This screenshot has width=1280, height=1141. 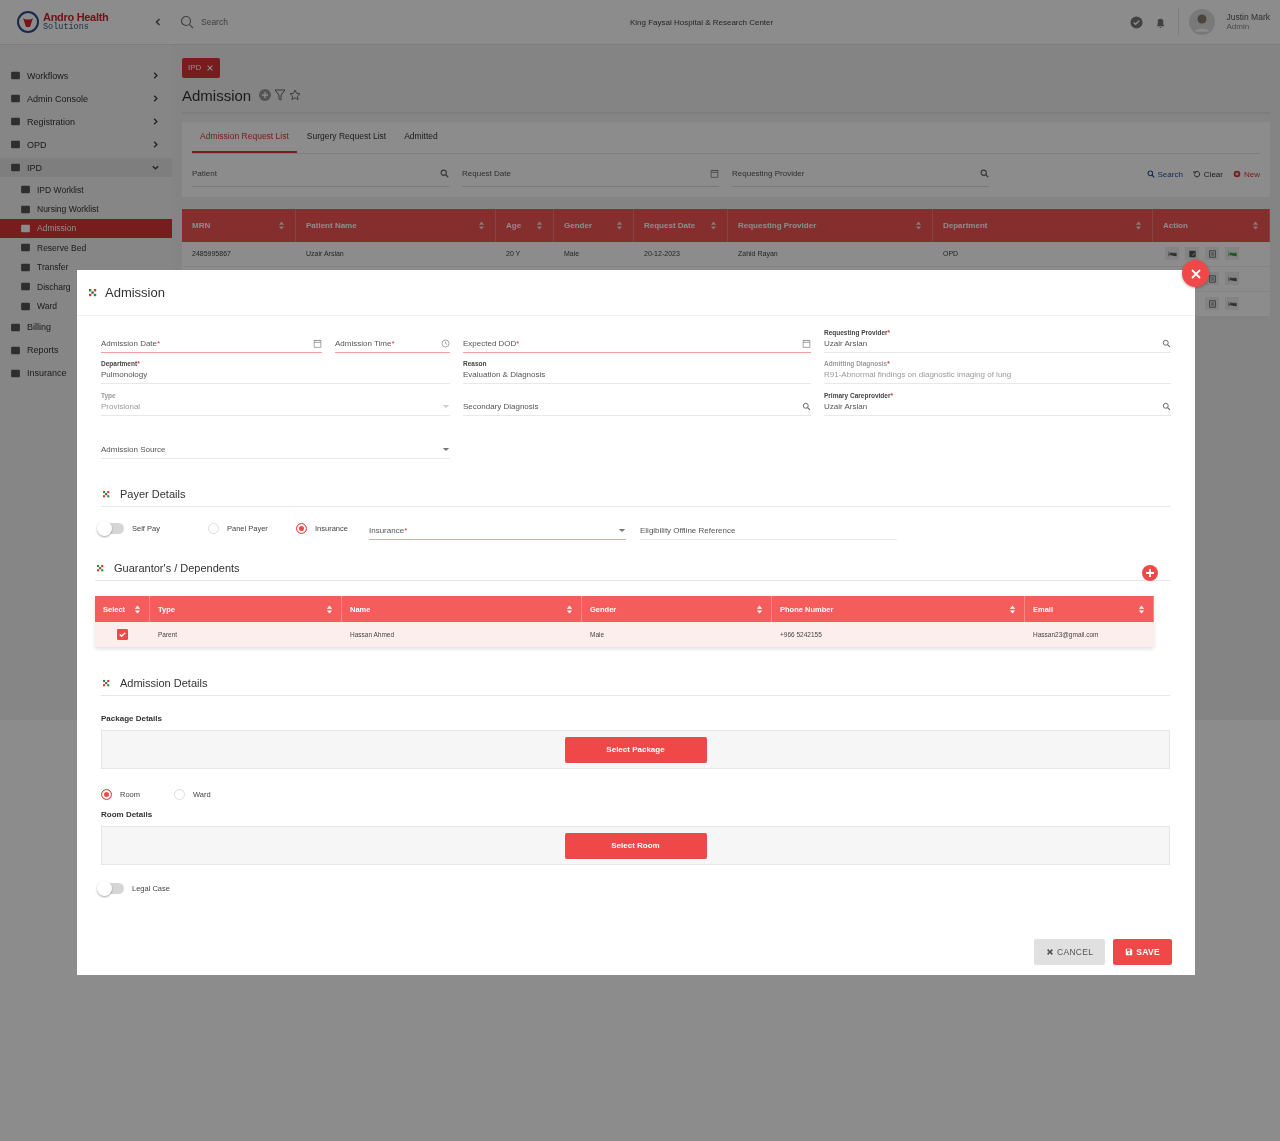 I want to click on section-title: Payer Details, so click(x=153, y=494).